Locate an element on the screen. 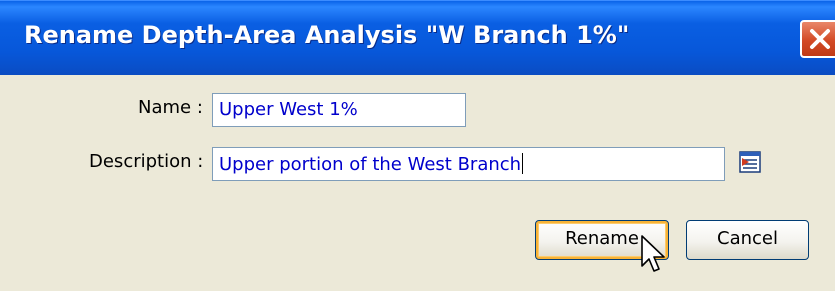 The image size is (835, 291). description-input: Upper portion of the West Branch is located at coordinates (468, 164).